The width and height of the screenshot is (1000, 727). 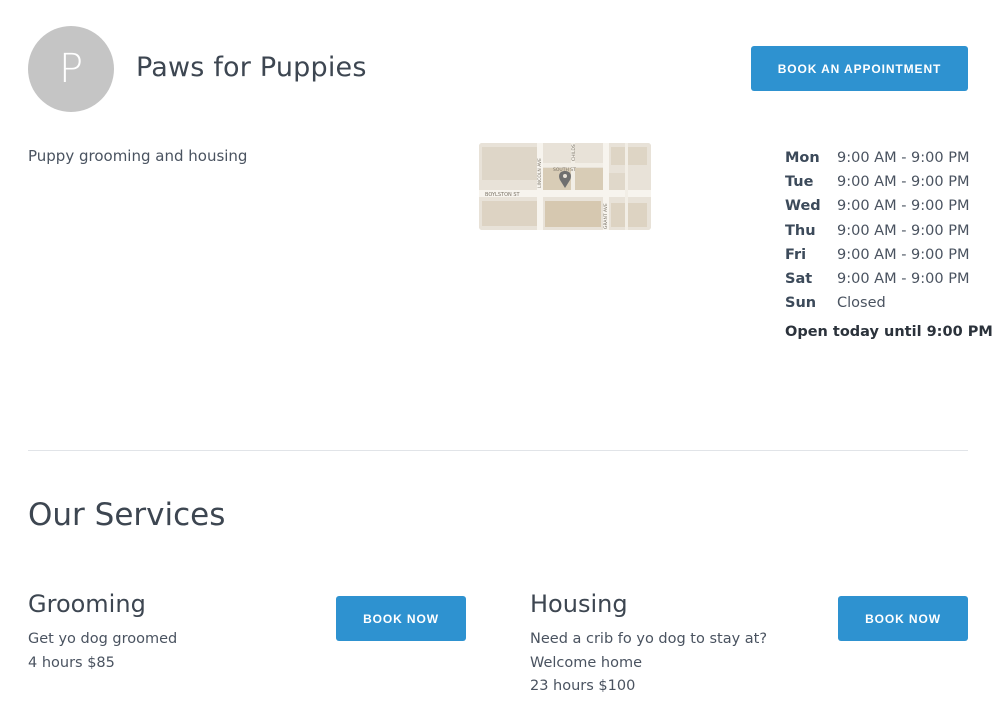 What do you see at coordinates (503, 195) in the screenshot?
I see `map-street-label: BOYLSTON ST` at bounding box center [503, 195].